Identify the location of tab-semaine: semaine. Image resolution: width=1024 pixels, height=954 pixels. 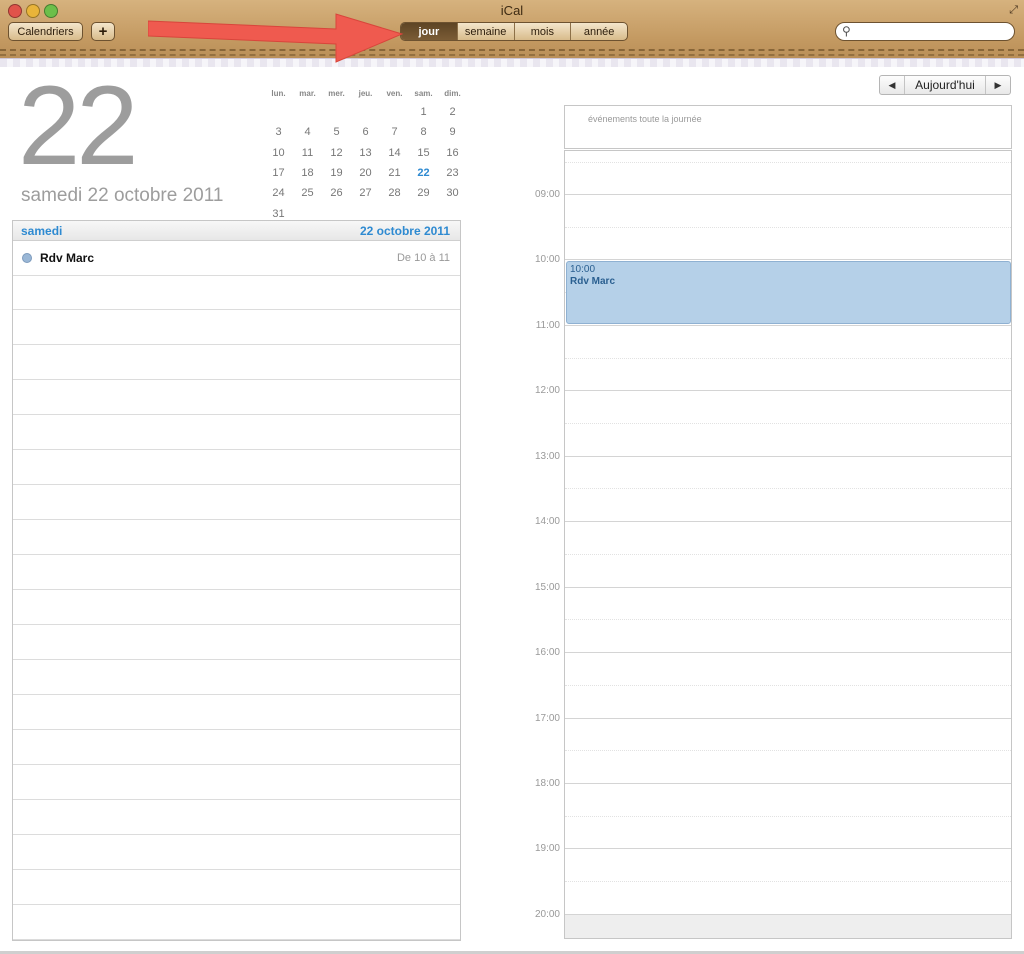
(485, 31).